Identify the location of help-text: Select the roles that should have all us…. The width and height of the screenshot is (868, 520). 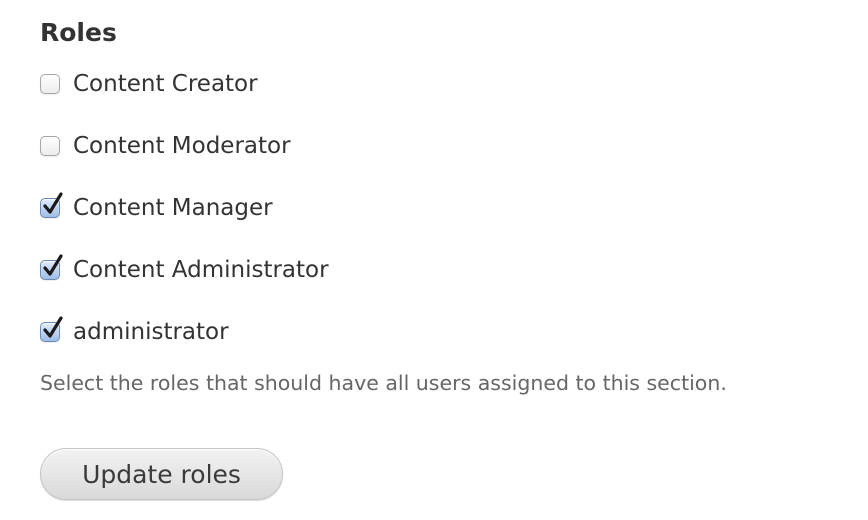
(383, 383).